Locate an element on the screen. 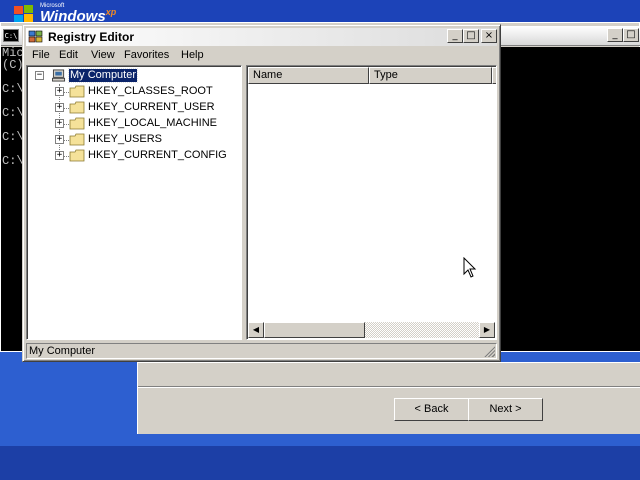  status-text: My Computer is located at coordinates (62, 351).